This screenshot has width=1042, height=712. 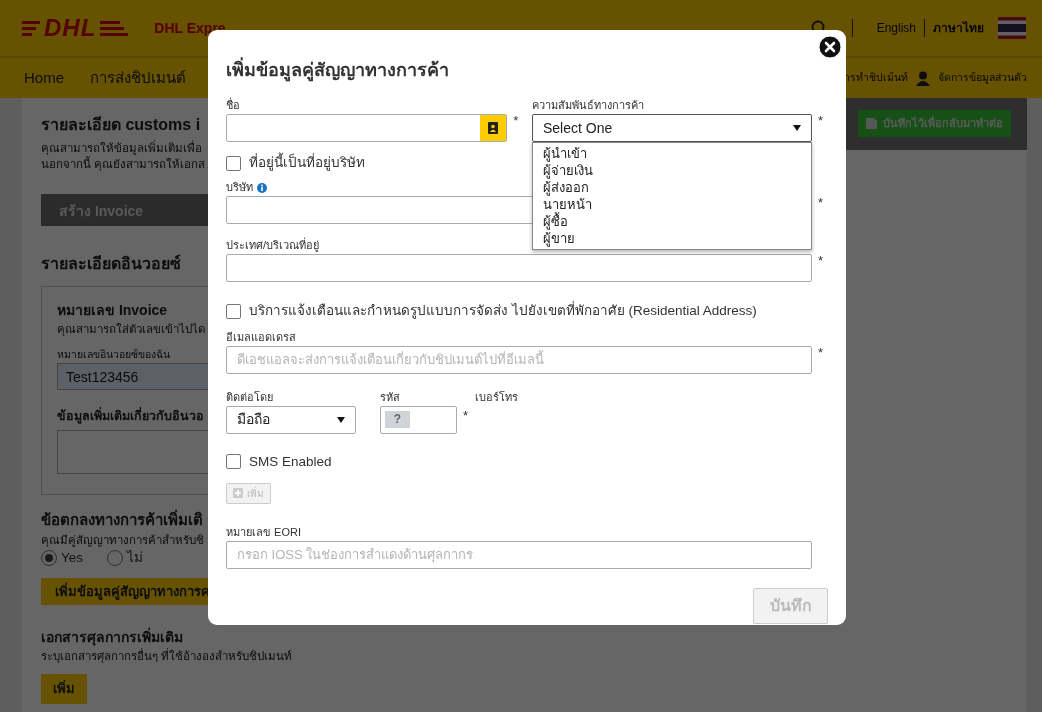 I want to click on email-field: ดีเอชแอลจะส่งการแจ้งเตือนเกี่ยวกับชิปเมนต์ไปที่อีเมลนี้, so click(x=519, y=359).